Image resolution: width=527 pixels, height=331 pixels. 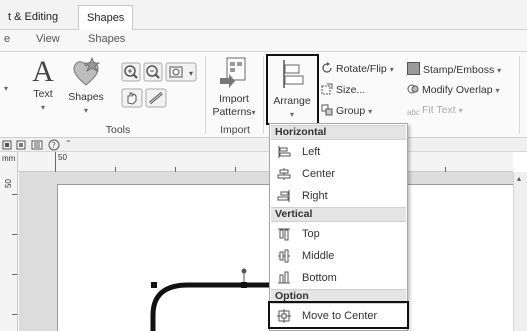 What do you see at coordinates (319, 174) in the screenshot?
I see `menu-item-label: Center` at bounding box center [319, 174].